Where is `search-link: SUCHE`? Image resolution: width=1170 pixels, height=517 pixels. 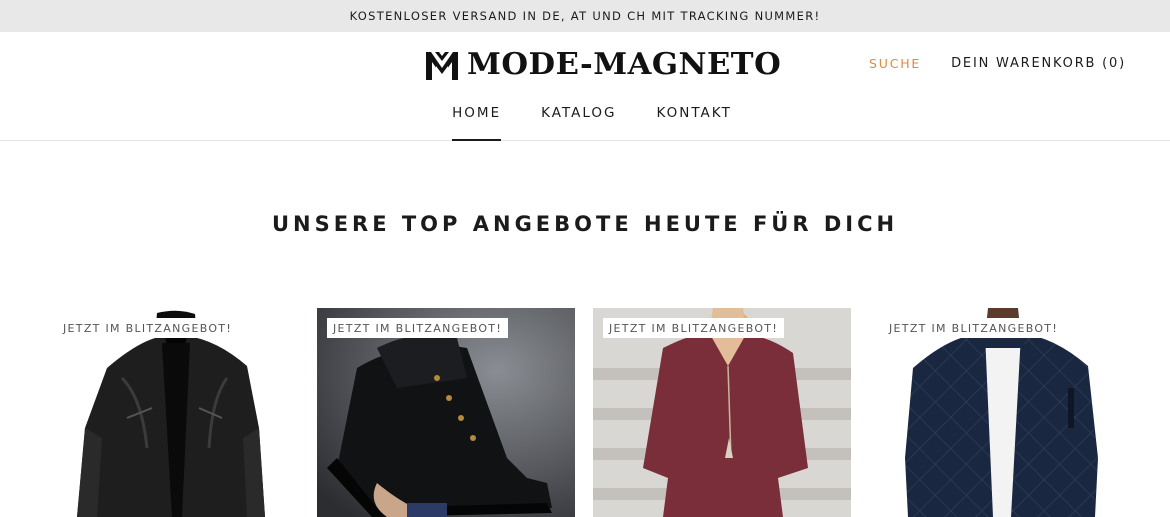
search-link: SUCHE is located at coordinates (895, 63).